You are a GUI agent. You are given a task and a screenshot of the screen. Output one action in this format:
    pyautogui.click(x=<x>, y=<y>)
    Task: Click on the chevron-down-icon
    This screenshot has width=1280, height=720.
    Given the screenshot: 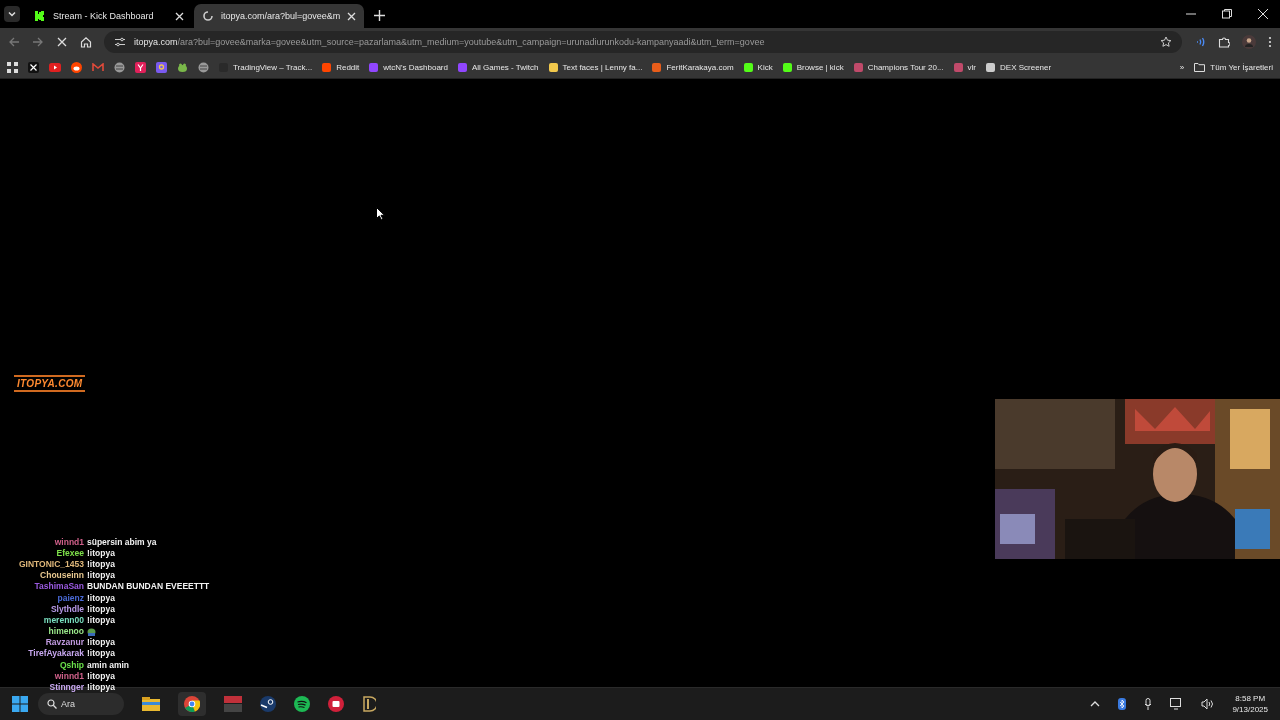 What is the action you would take?
    pyautogui.click(x=12, y=14)
    